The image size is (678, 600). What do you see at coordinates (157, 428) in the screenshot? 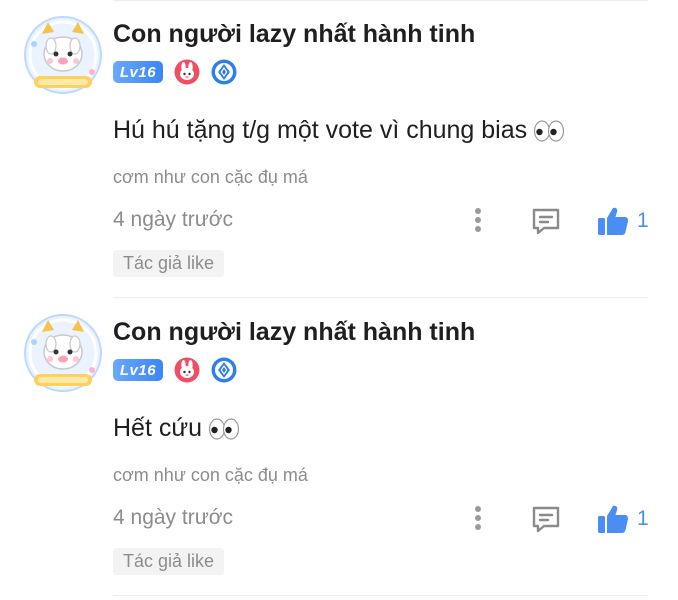
I see `comment-text: Hết cứu` at bounding box center [157, 428].